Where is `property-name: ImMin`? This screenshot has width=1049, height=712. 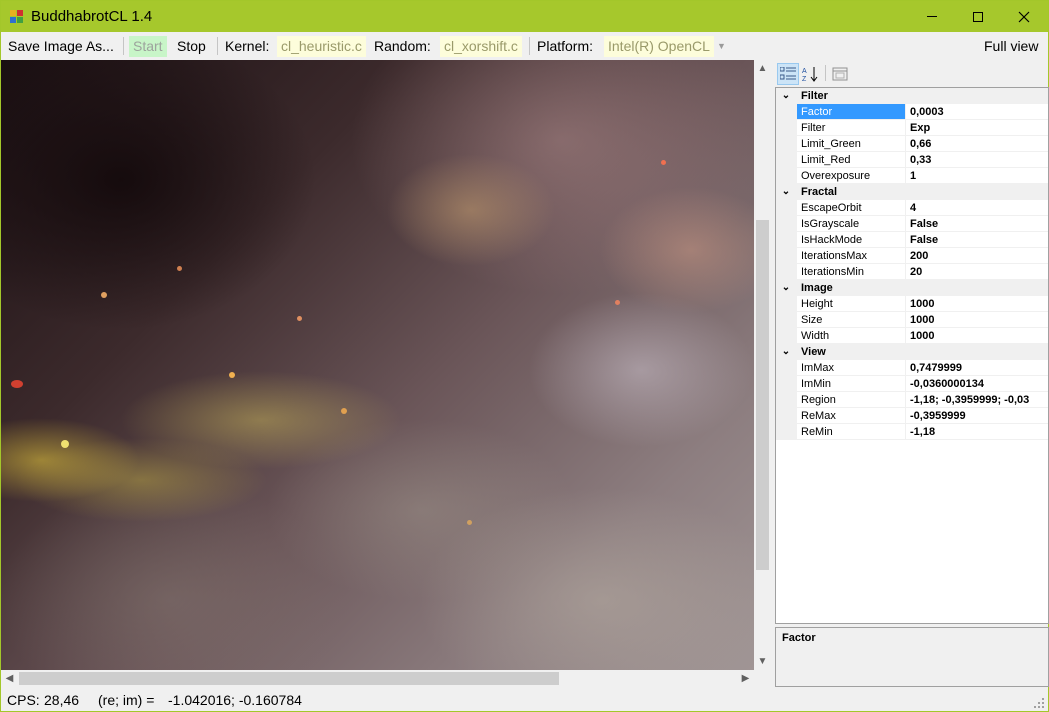
property-name: ImMin is located at coordinates (851, 384).